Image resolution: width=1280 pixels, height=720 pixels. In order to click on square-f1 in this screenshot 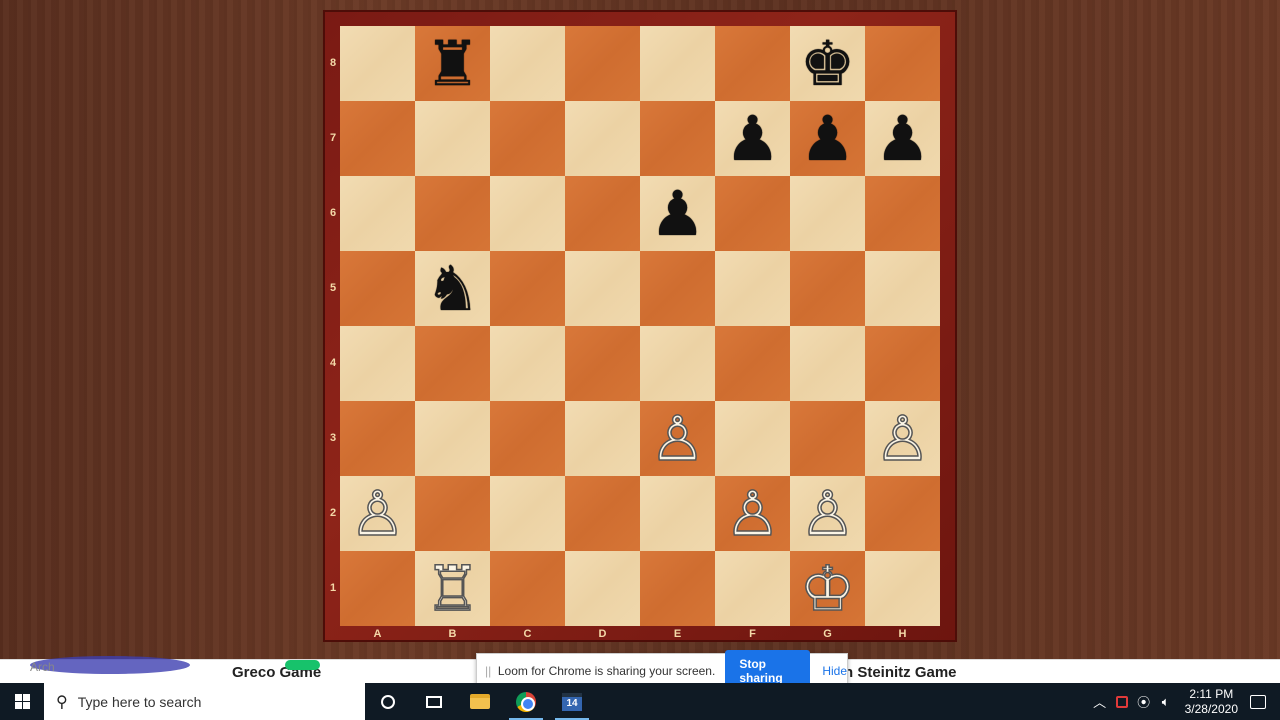, I will do `click(752, 588)`.